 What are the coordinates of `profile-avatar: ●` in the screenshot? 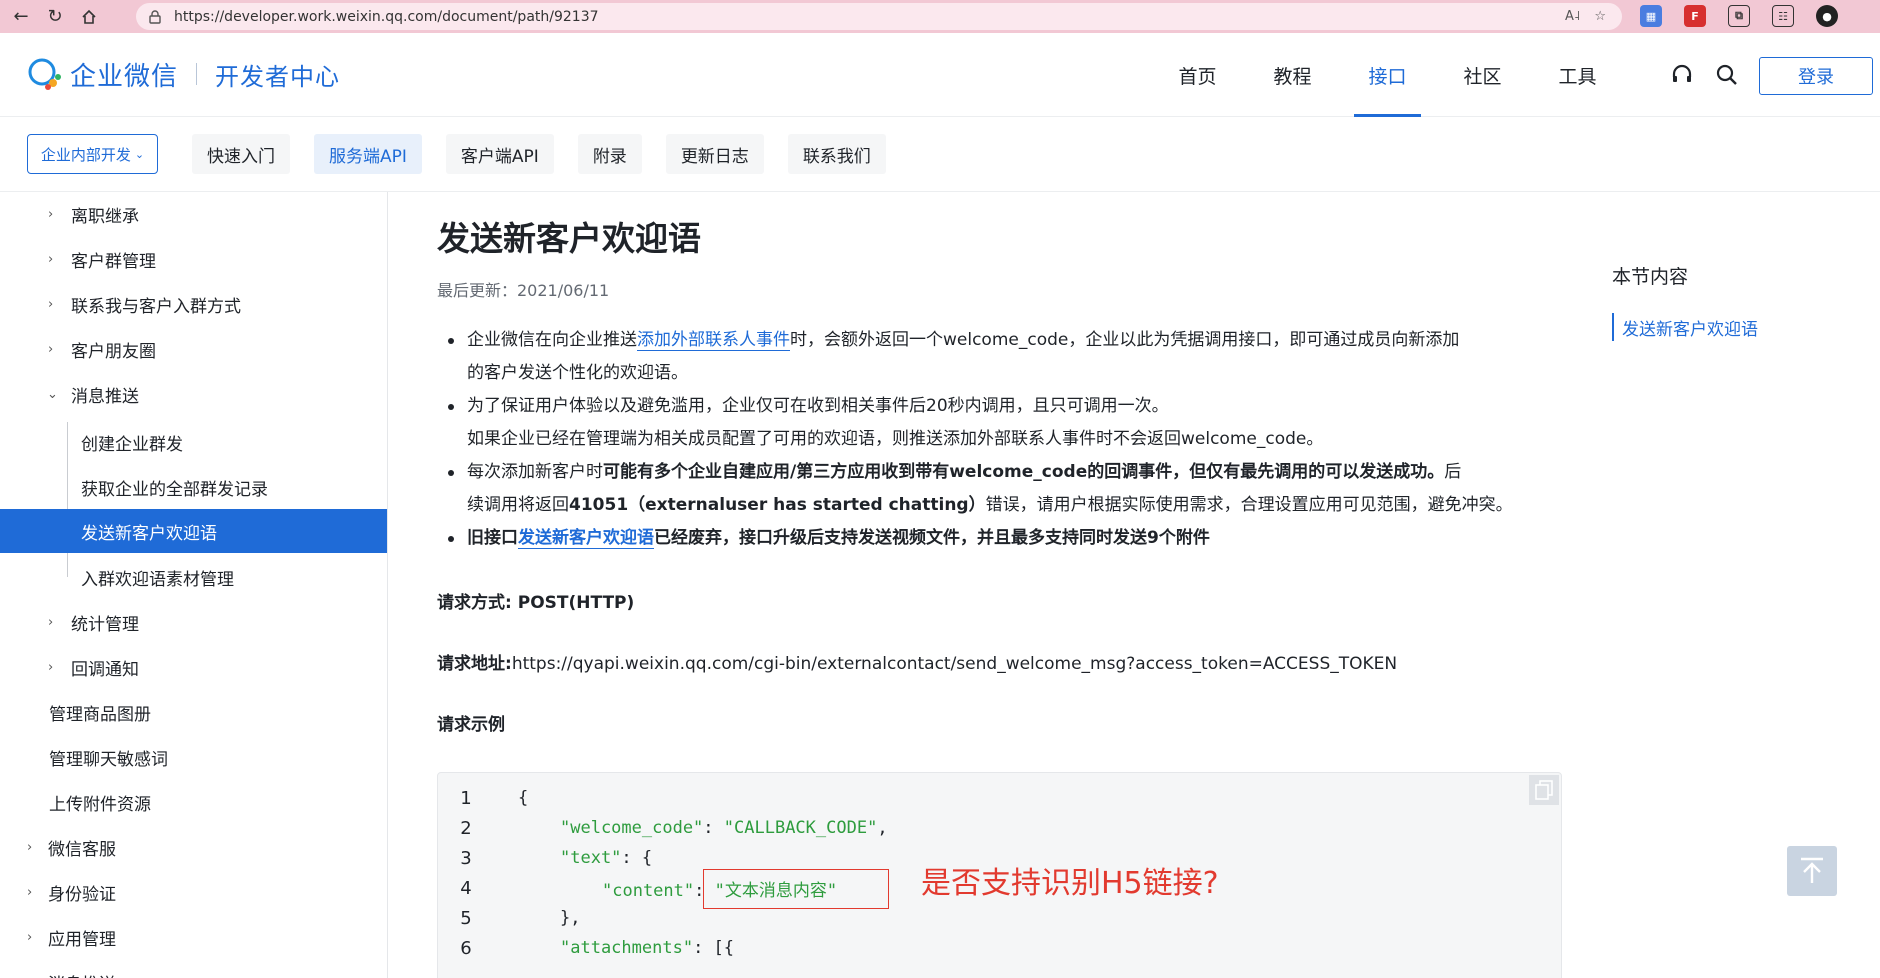 It's located at (1827, 16).